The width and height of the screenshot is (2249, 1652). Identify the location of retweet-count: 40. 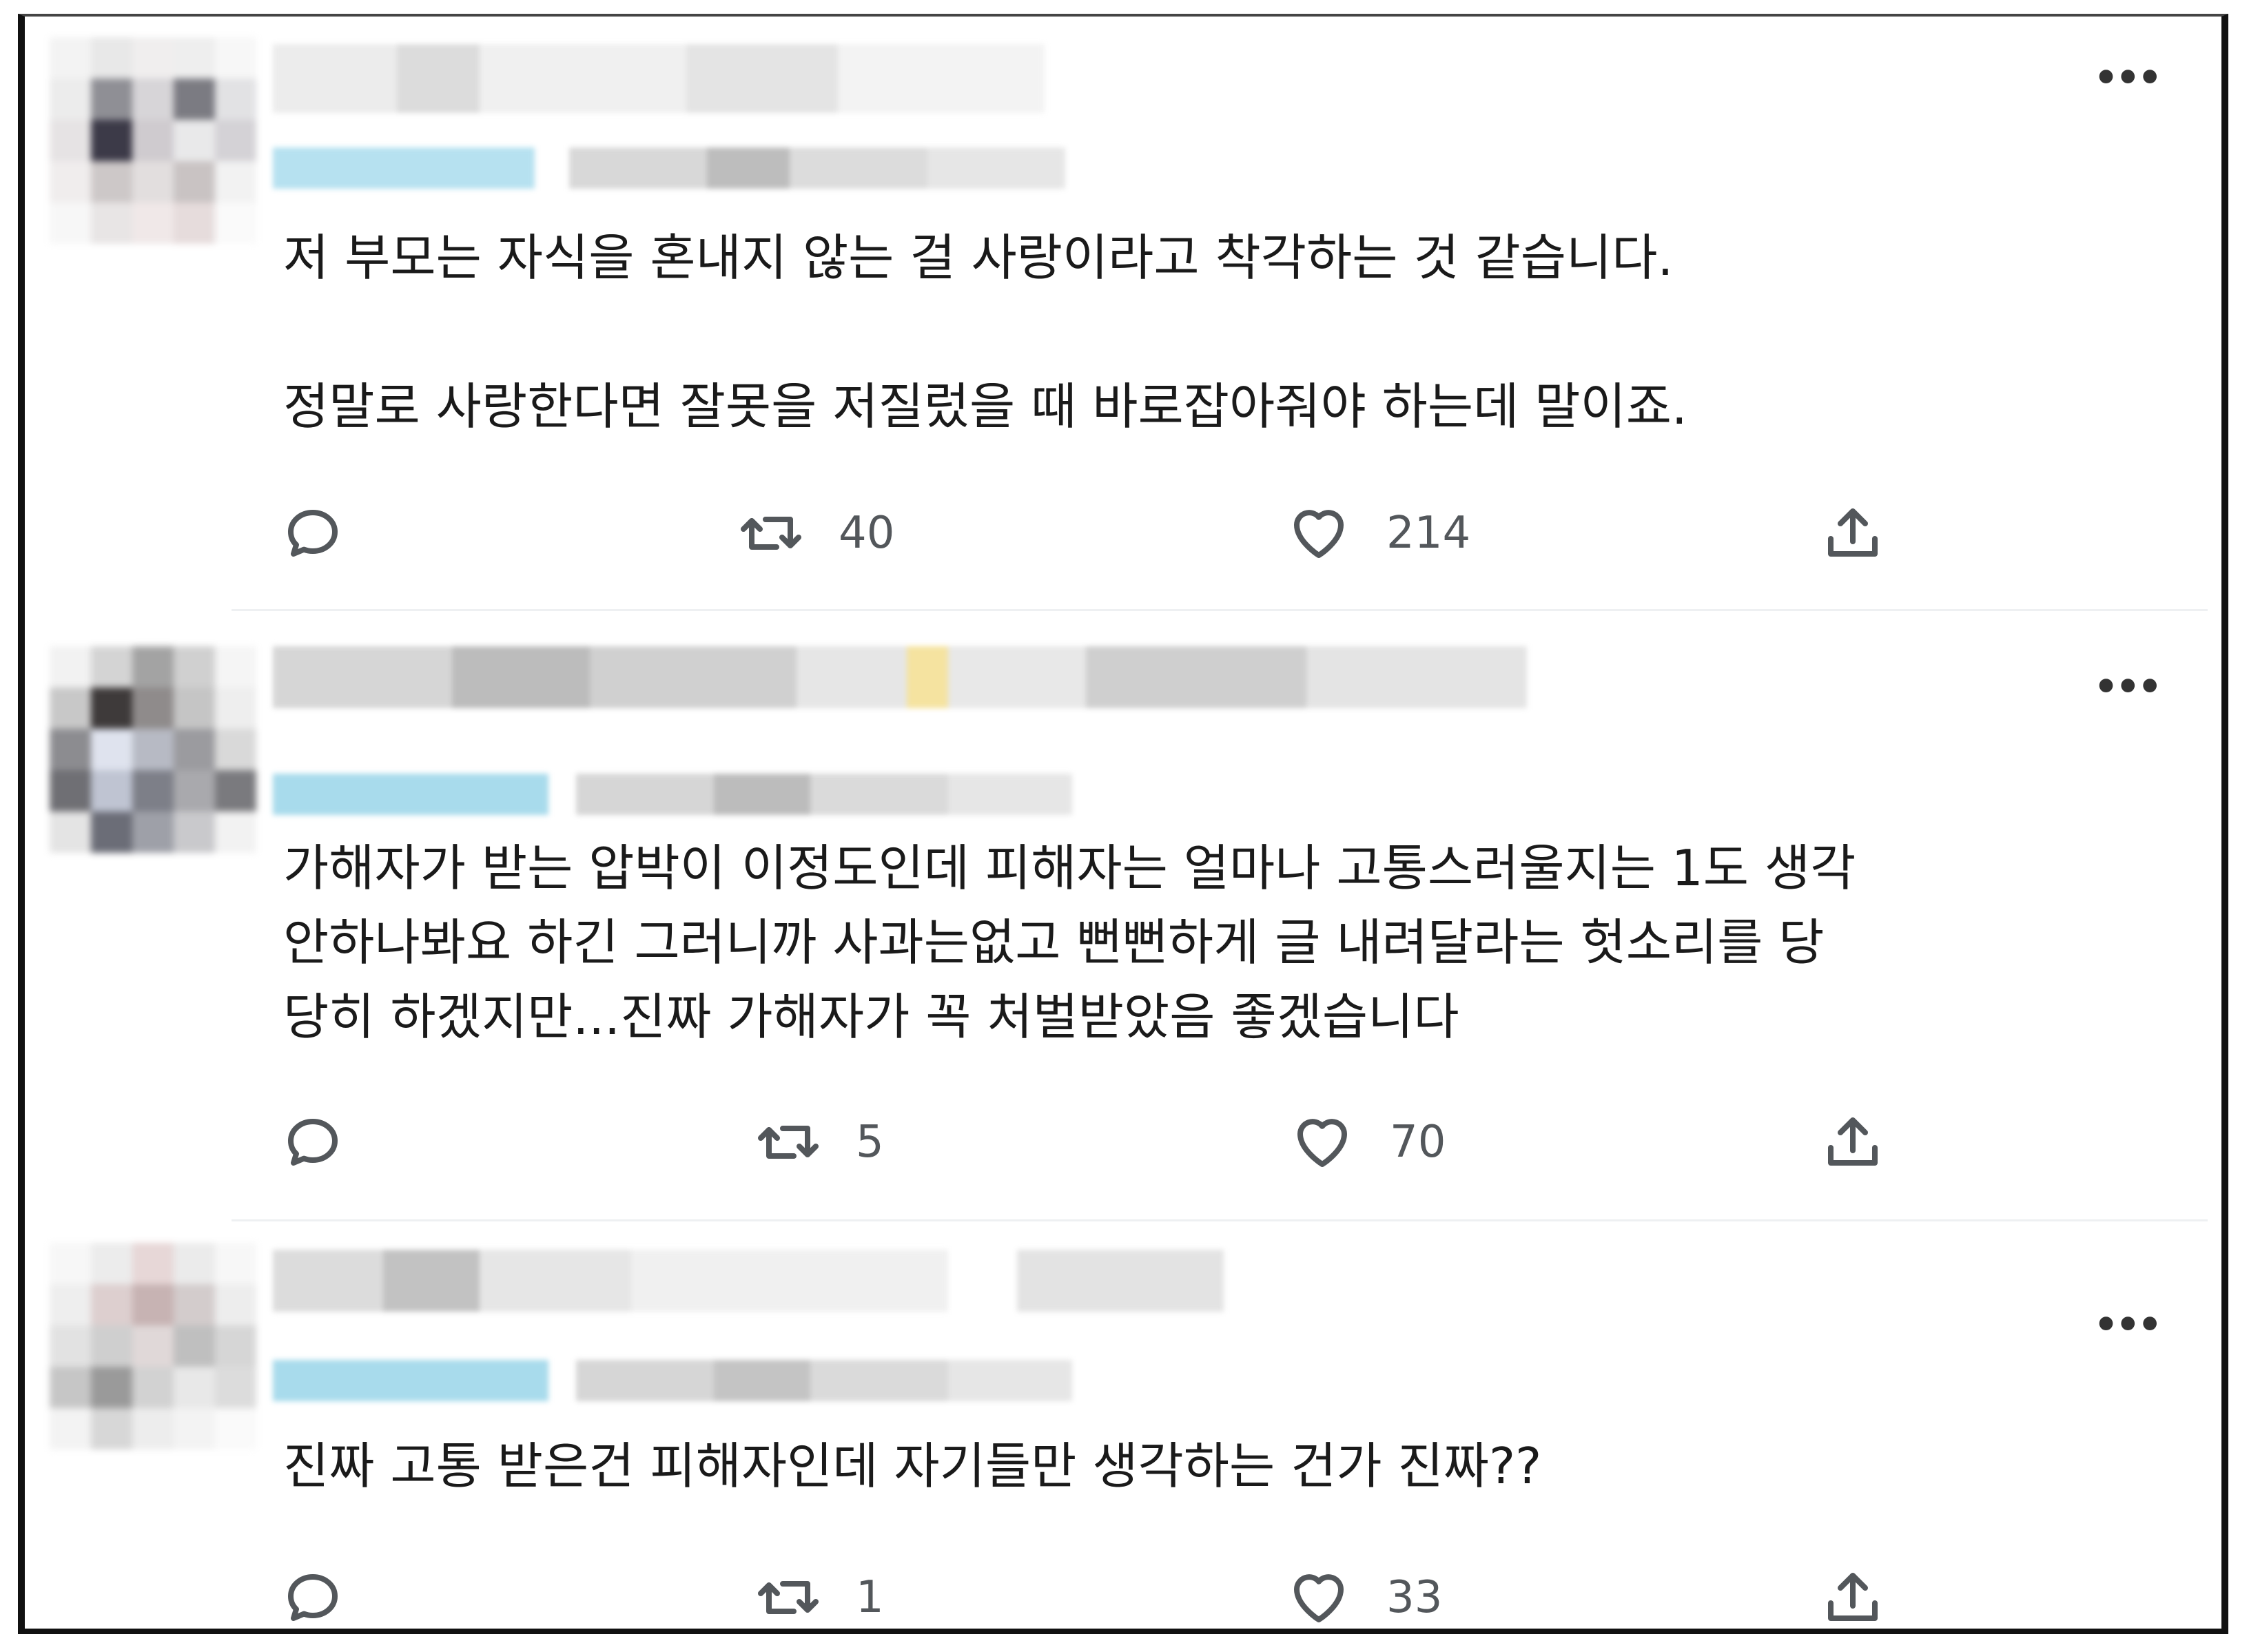
(867, 533).